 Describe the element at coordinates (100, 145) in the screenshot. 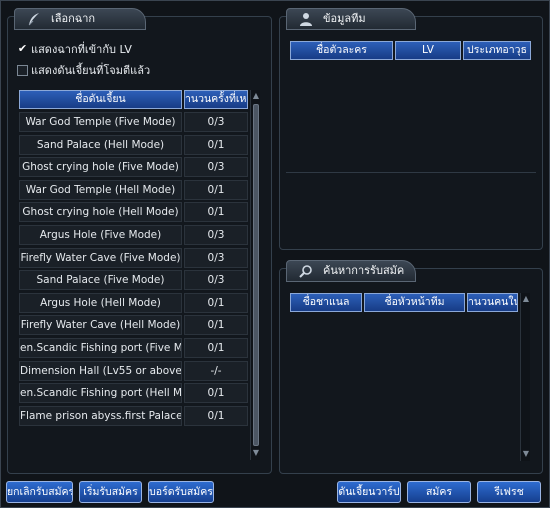

I see `dungeon-name-cell: Sand Palace (Hell Mode)` at that location.